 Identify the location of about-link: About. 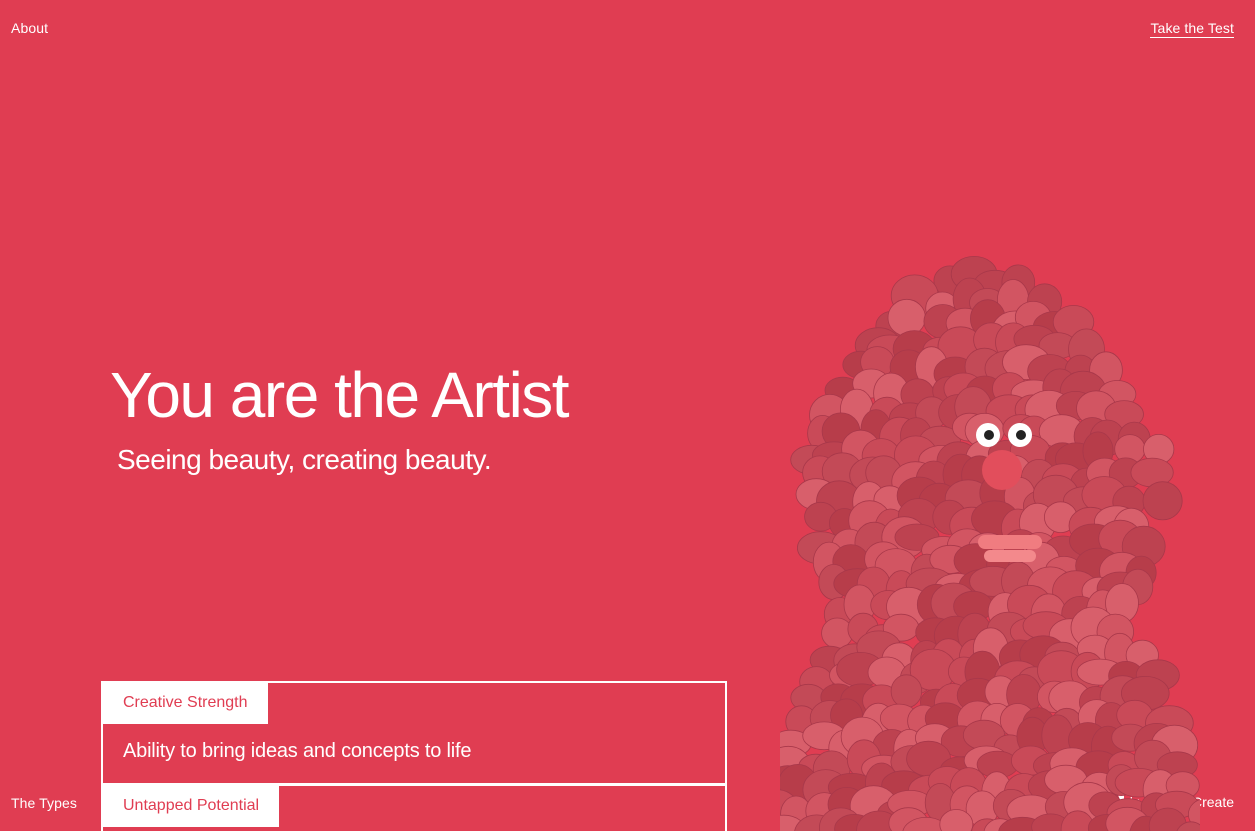
(29, 28).